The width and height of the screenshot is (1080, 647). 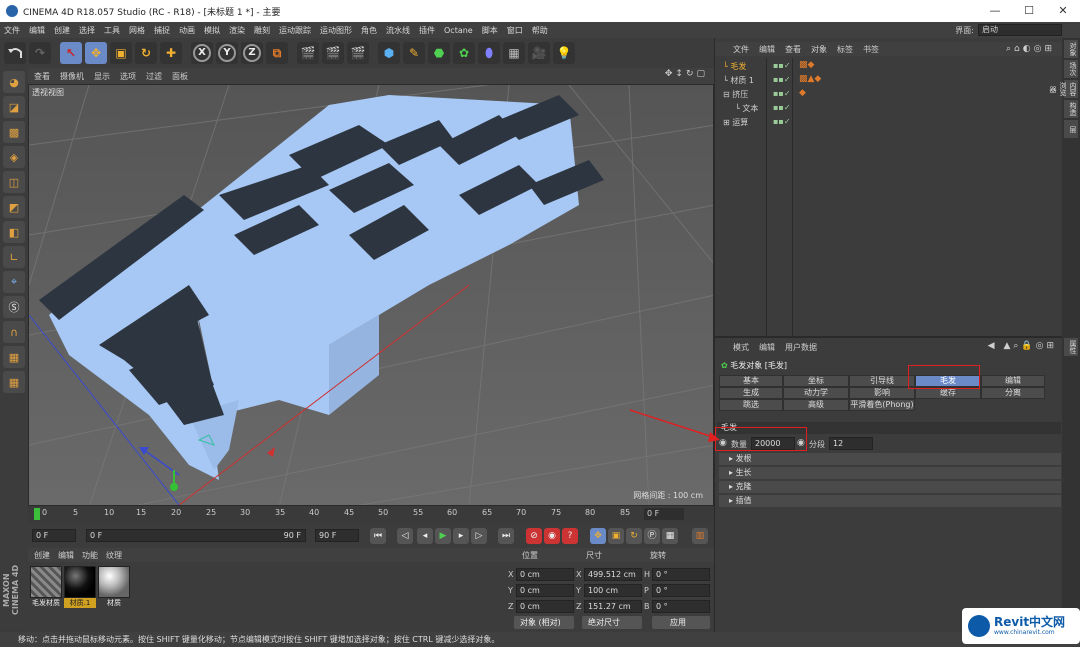 What do you see at coordinates (336, 30) in the screenshot?
I see `menu-mograph: 运动图形` at bounding box center [336, 30].